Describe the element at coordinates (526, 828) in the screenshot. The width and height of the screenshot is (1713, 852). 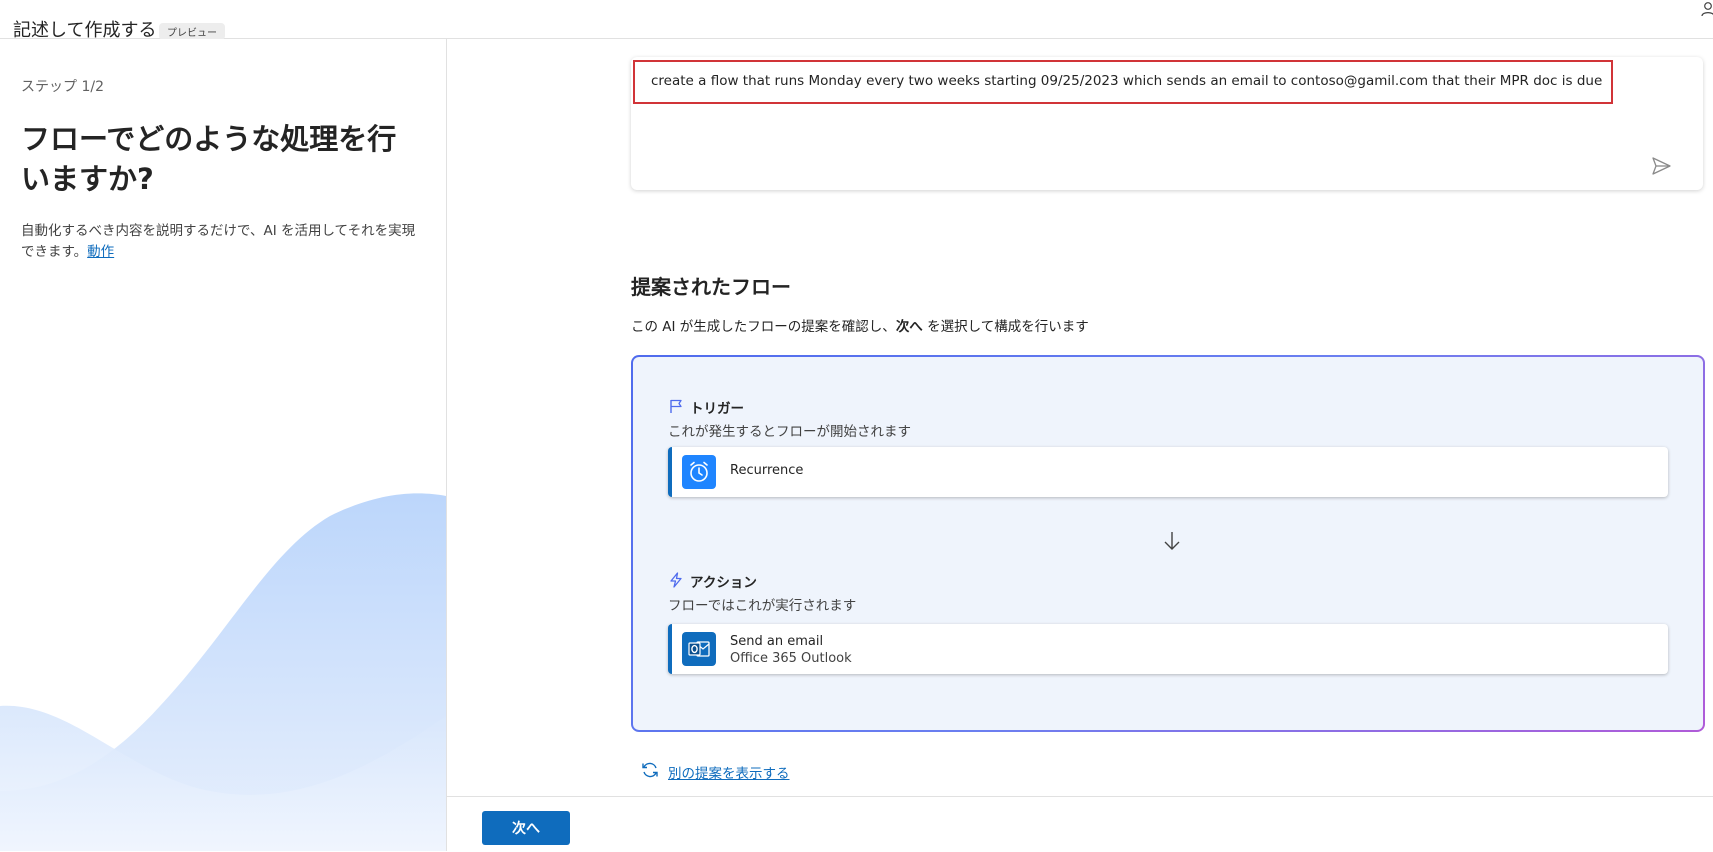
I see `next-button: 次へ` at that location.